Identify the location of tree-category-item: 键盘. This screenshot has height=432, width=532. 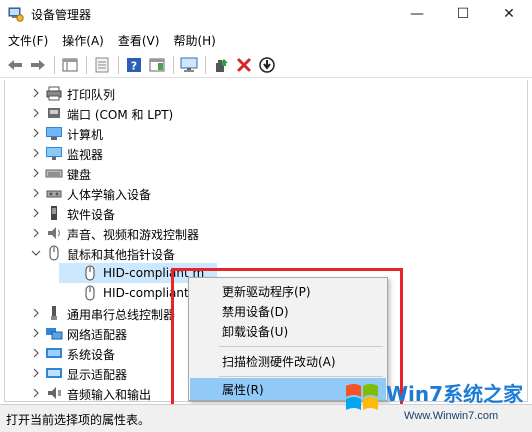
(265, 173).